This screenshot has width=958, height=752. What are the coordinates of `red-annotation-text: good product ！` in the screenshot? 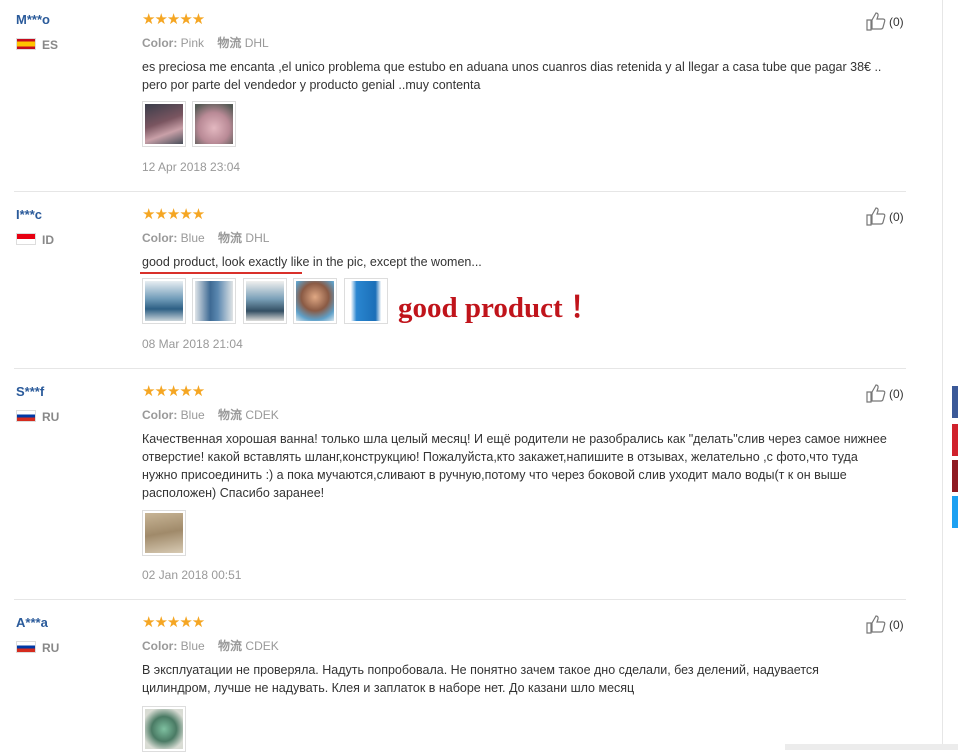 It's located at (498, 308).